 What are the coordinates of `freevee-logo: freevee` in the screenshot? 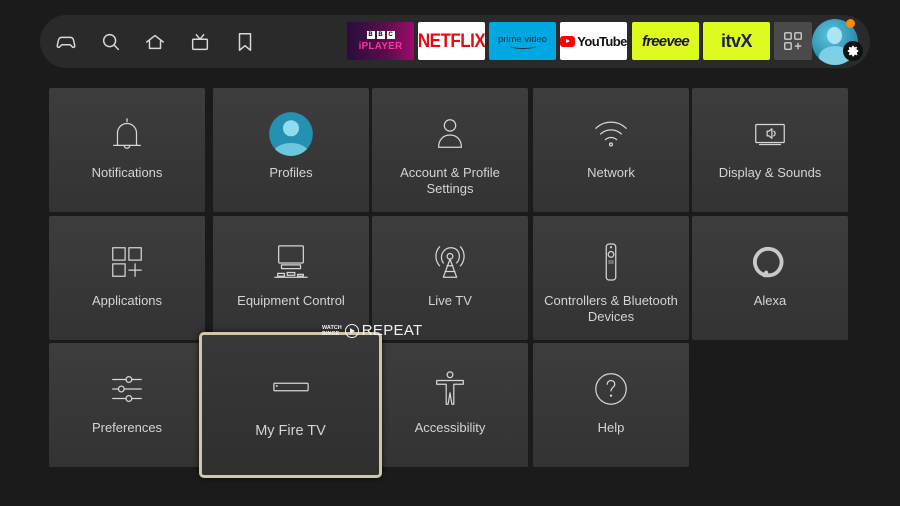 It's located at (666, 41).